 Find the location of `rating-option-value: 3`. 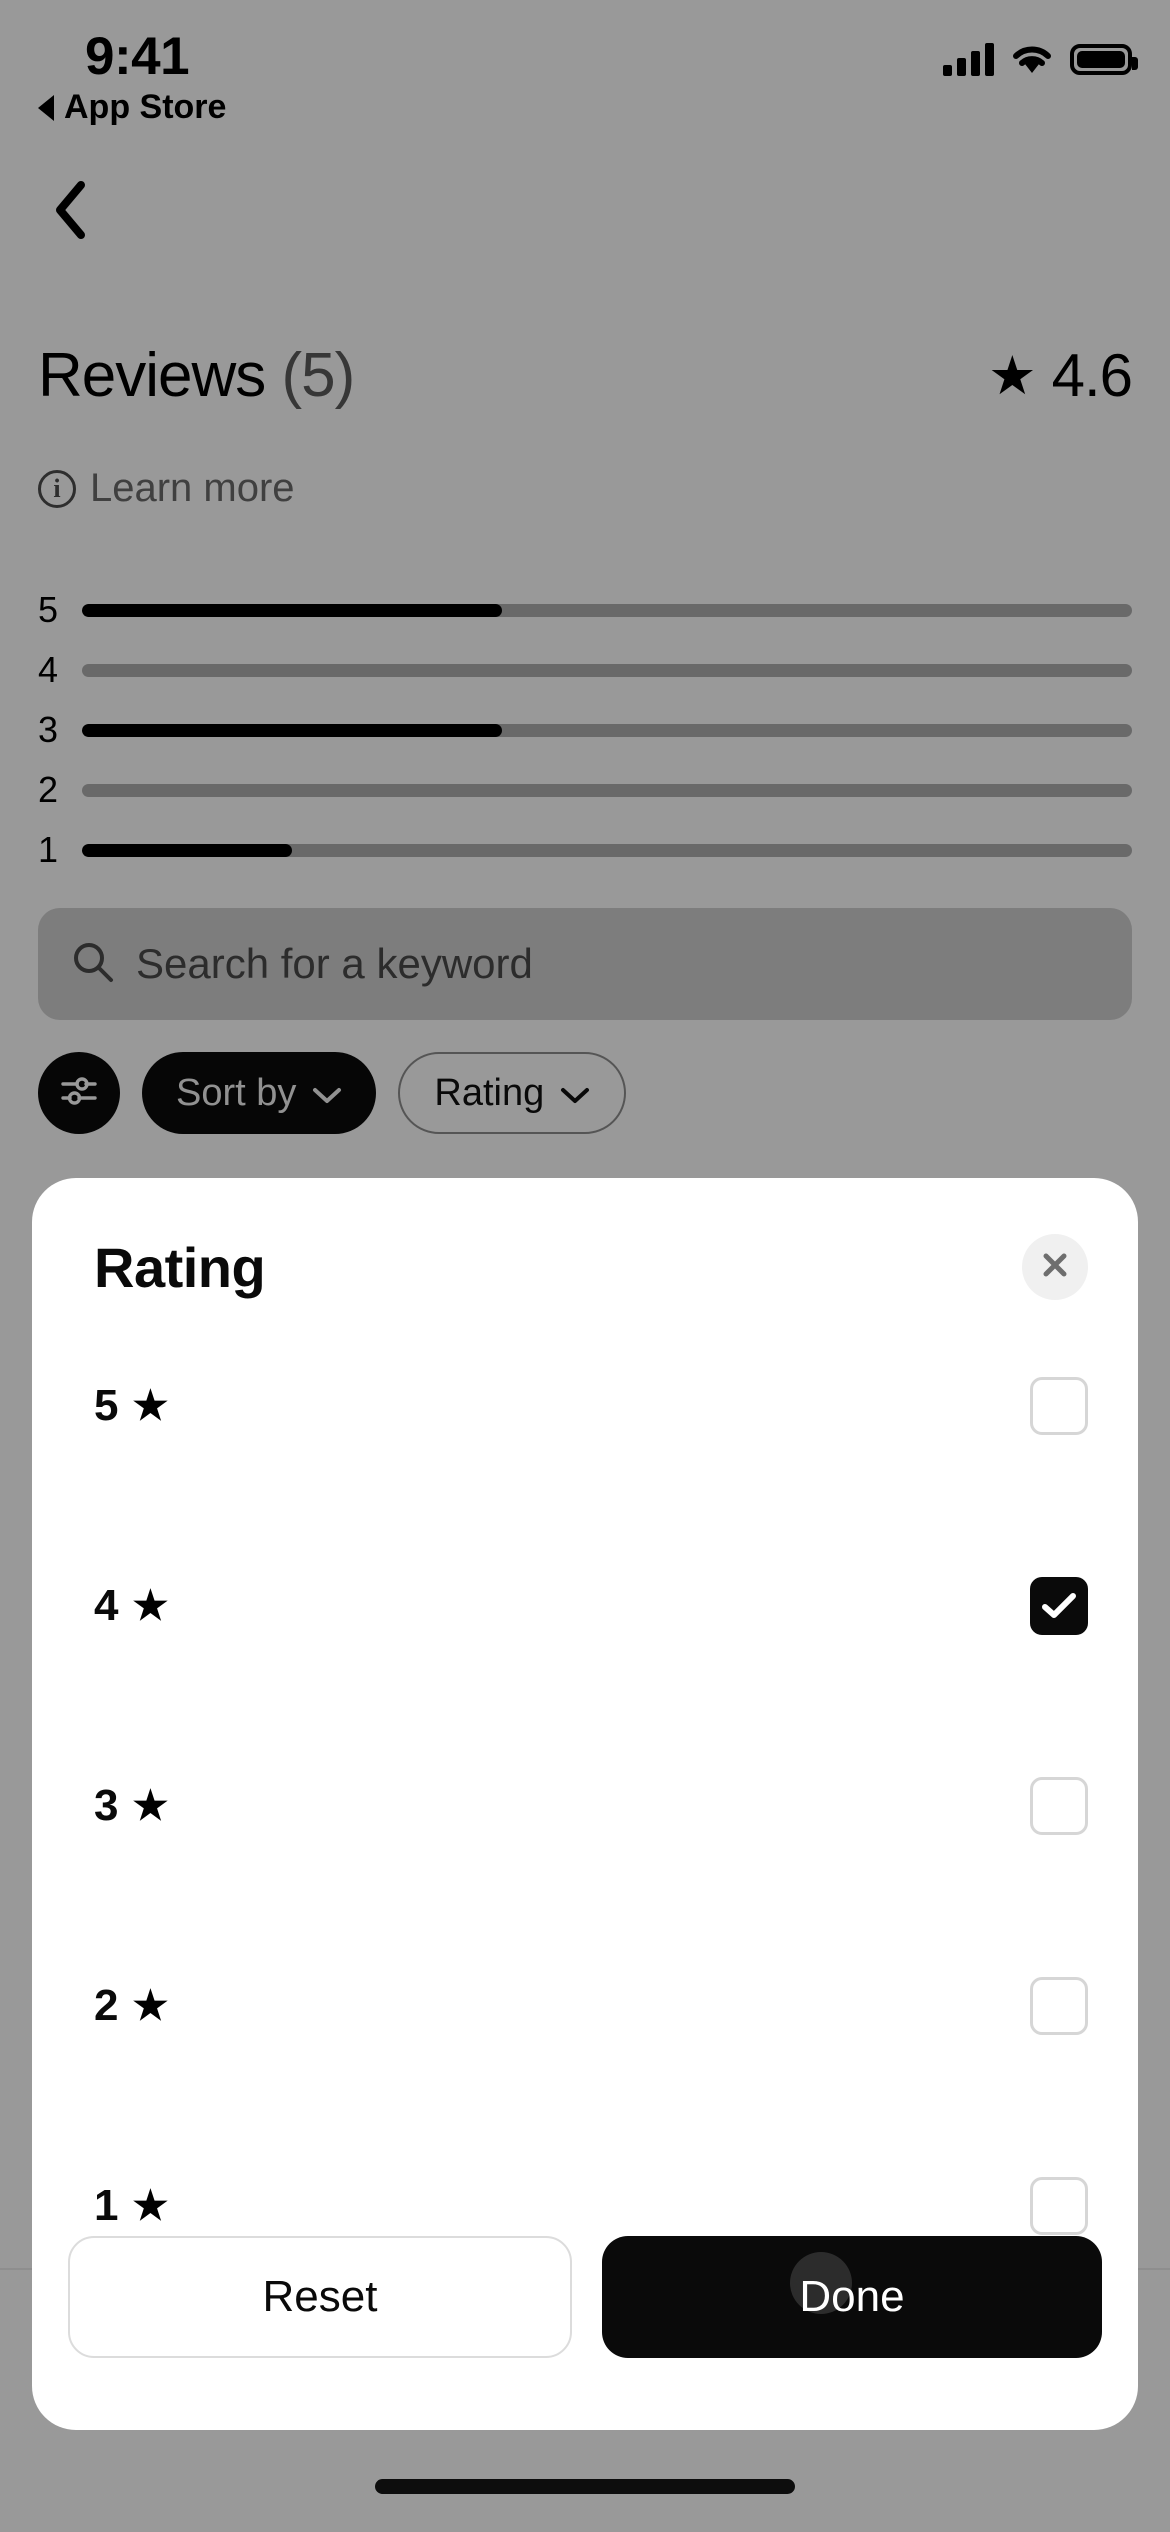

rating-option-value: 3 is located at coordinates (106, 1805).